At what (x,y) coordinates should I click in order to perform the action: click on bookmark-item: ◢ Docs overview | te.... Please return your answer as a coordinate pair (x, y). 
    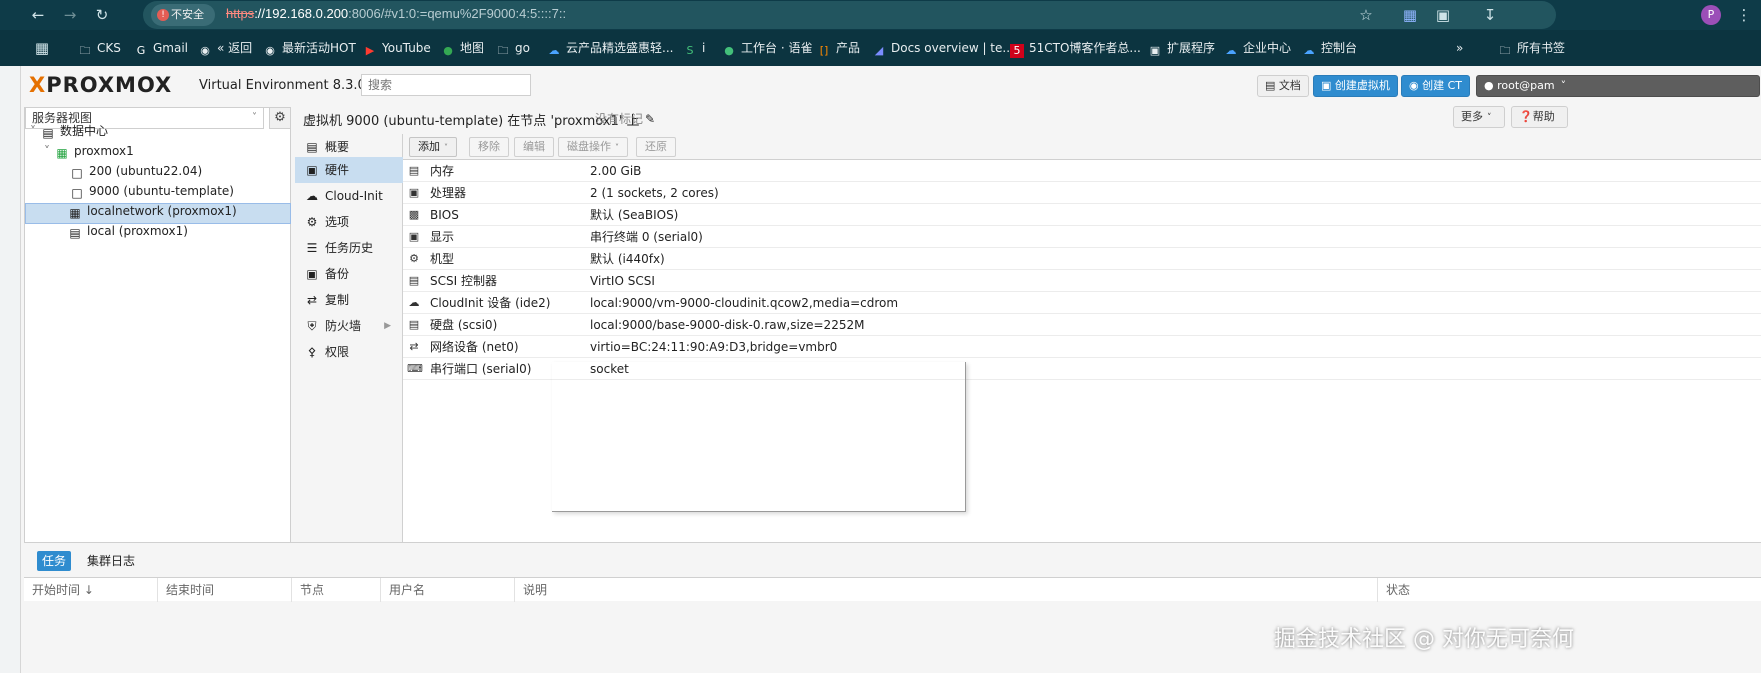
    Looking at the image, I should click on (943, 48).